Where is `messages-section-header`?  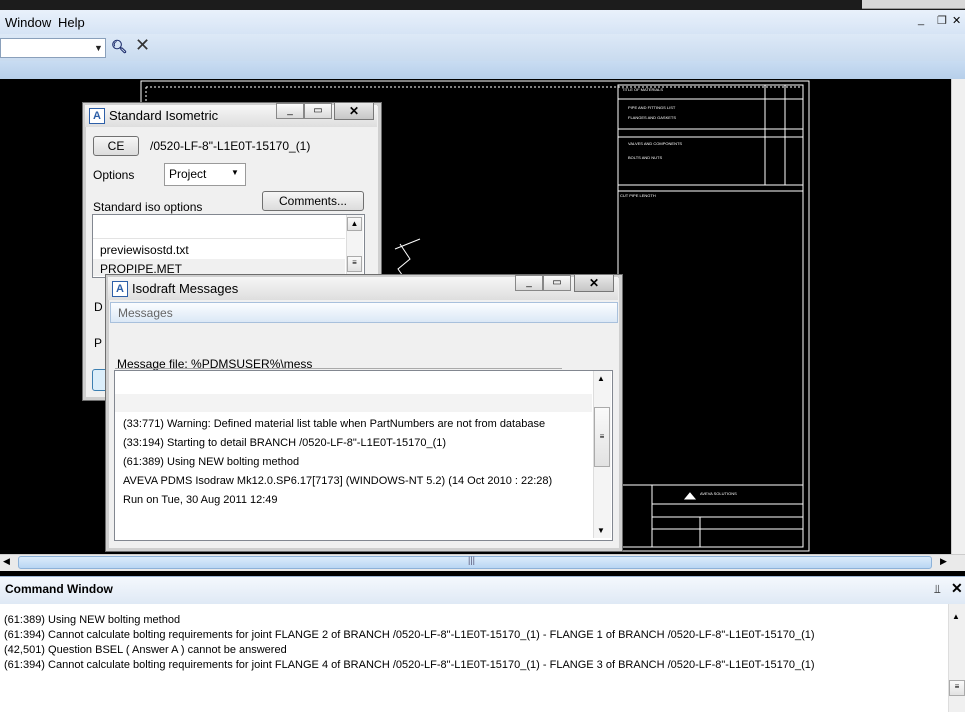
messages-section-header is located at coordinates (364, 312).